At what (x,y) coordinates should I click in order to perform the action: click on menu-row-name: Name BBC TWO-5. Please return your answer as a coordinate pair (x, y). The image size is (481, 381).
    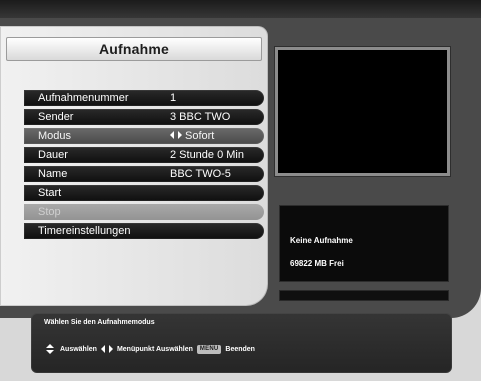
    Looking at the image, I should click on (144, 174).